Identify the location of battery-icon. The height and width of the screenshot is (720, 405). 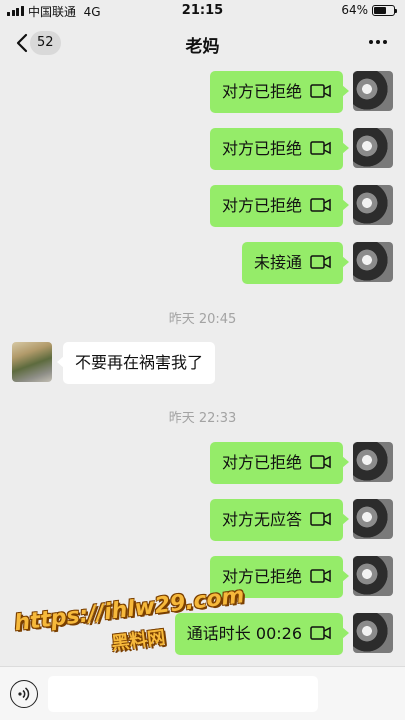
(384, 10).